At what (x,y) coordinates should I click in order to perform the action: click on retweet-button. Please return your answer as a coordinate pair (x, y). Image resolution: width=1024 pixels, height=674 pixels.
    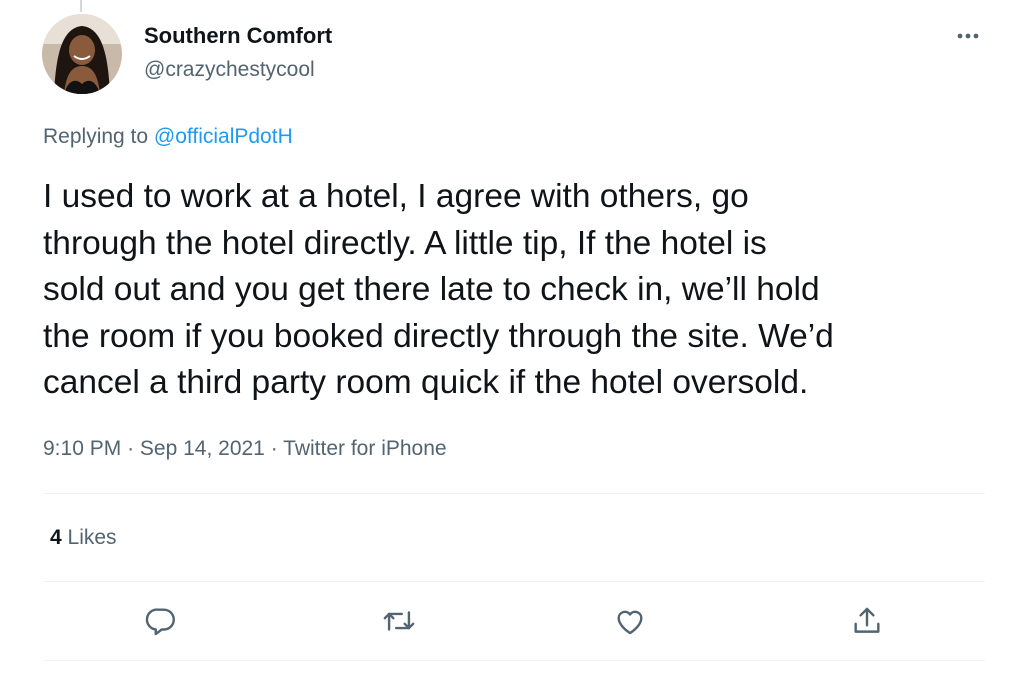
    Looking at the image, I should click on (399, 621).